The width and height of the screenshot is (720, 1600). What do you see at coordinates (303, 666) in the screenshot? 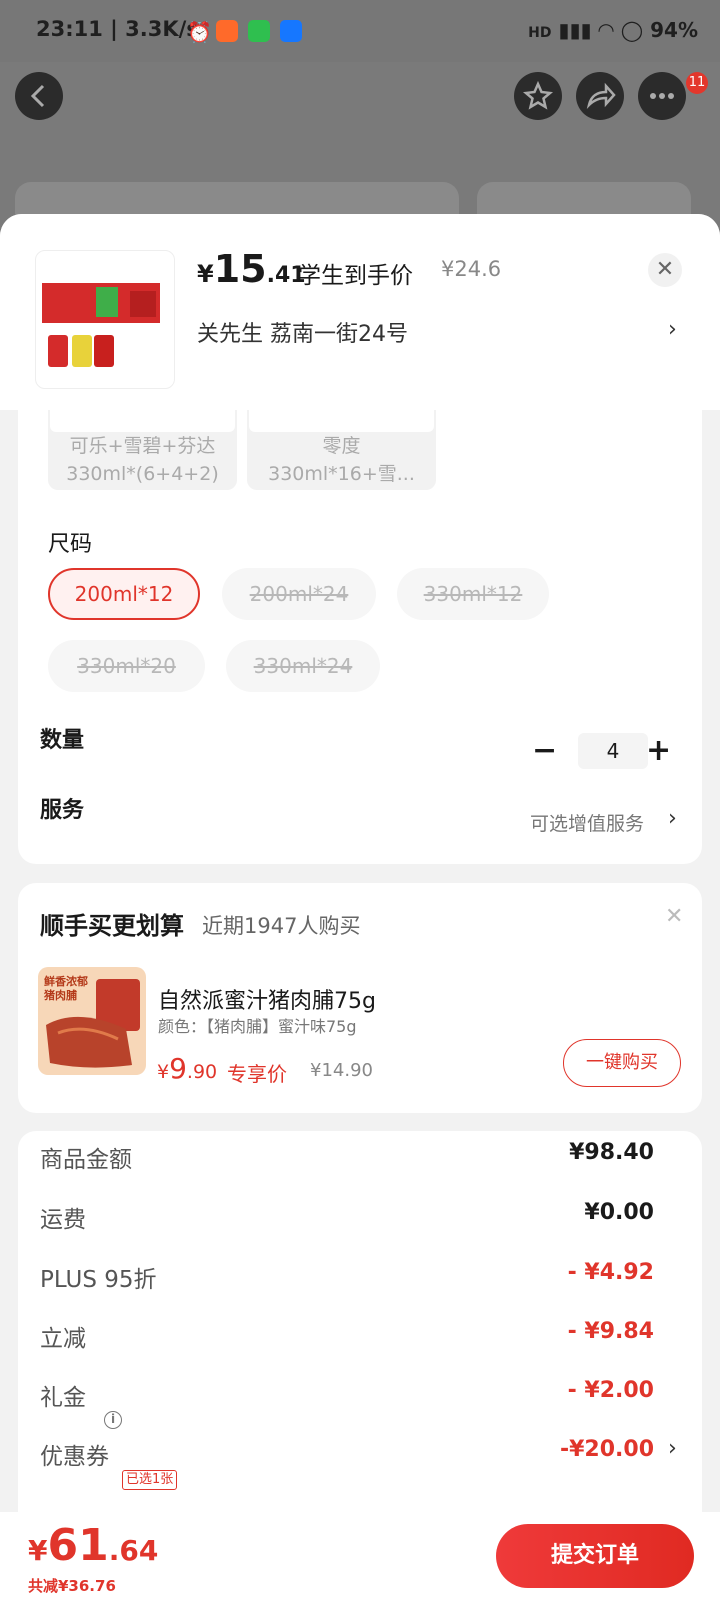
I see `size-option: 330ml*24` at bounding box center [303, 666].